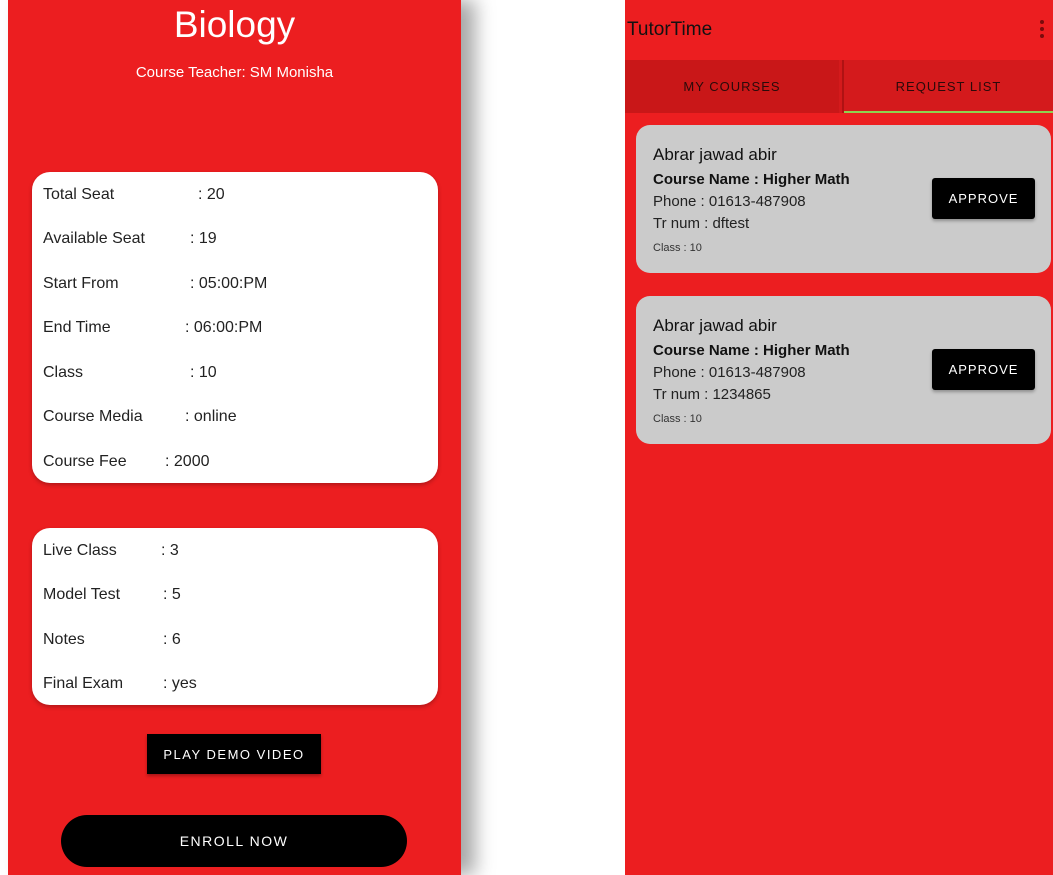 This screenshot has height=875, width=1053. What do you see at coordinates (234, 841) in the screenshot?
I see `enroll-now-button: ENROLL NOW` at bounding box center [234, 841].